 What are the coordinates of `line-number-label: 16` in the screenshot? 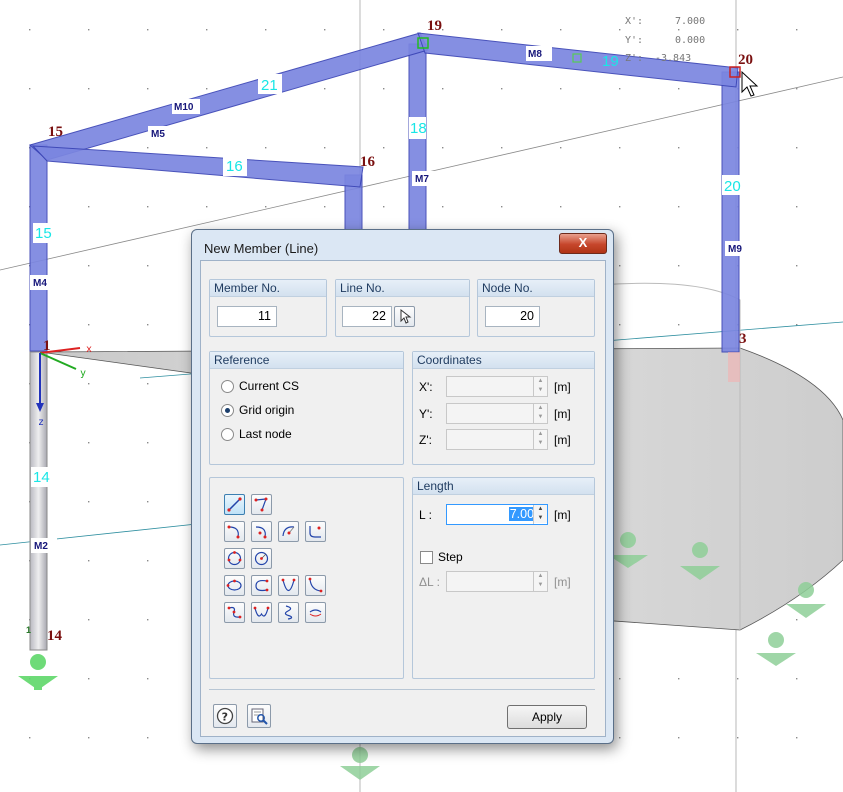 It's located at (234, 166).